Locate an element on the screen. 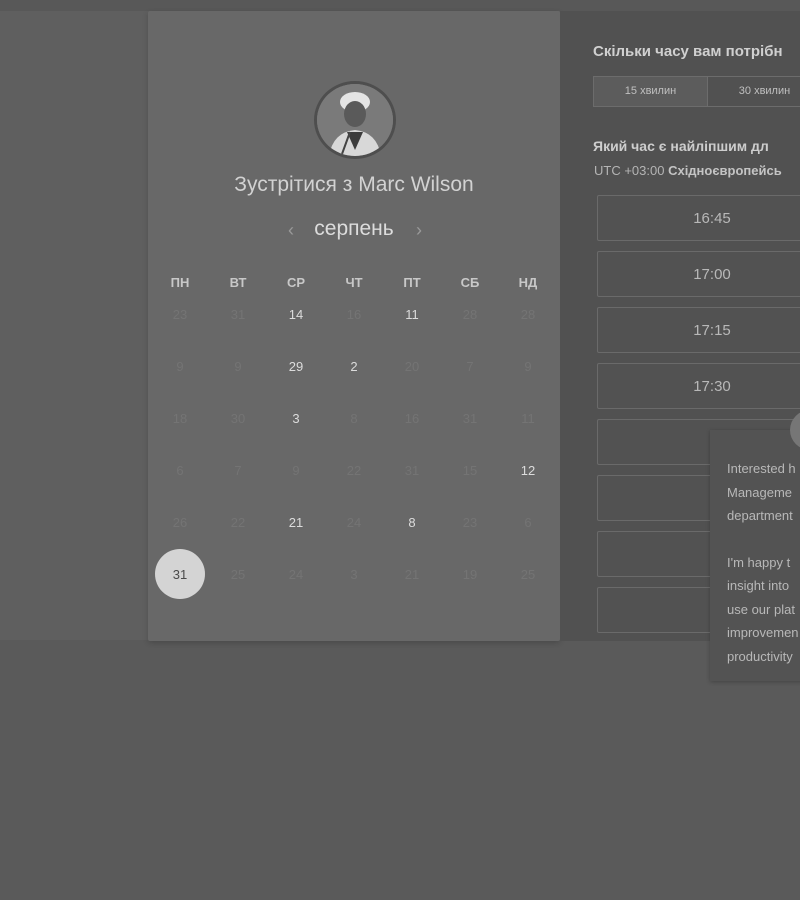  time-slot-button: 17:30 is located at coordinates (698, 386).